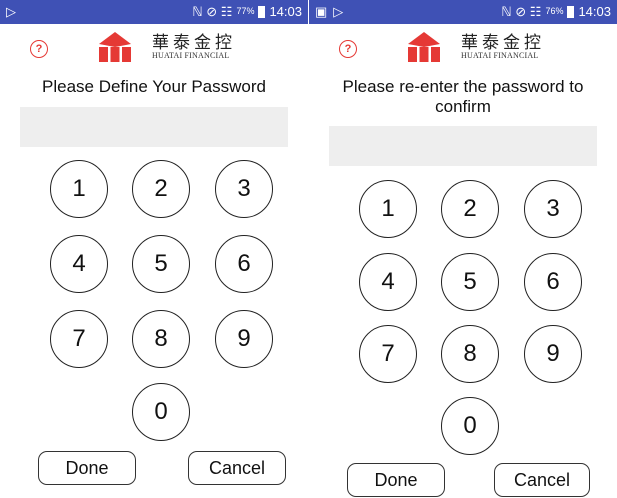 The width and height of the screenshot is (617, 498). Describe the element at coordinates (321, 11) in the screenshot. I see `screenshot-icon: ▣` at that location.